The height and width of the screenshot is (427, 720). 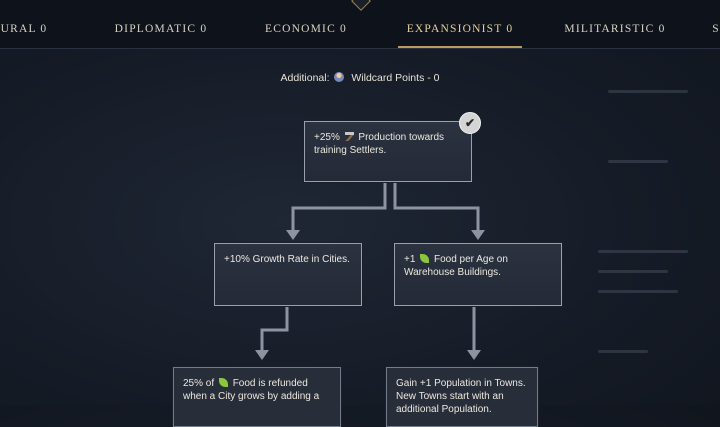 I want to click on node-right: +1 Food per Age on Warehouse Buildings., so click(x=478, y=274).